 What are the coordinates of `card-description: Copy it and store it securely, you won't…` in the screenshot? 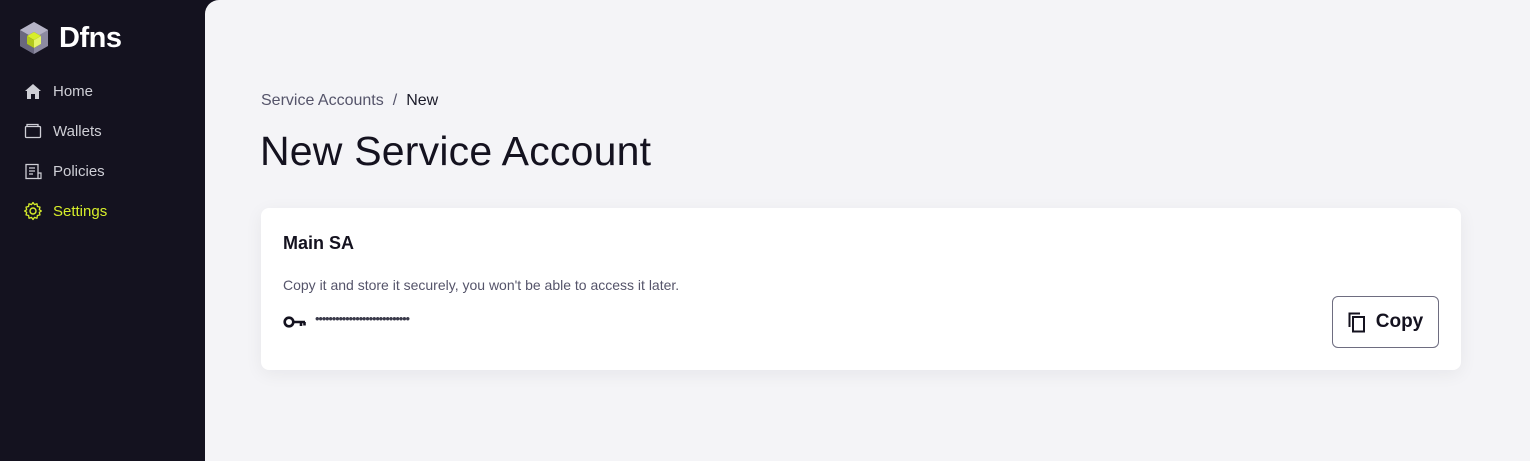 It's located at (481, 285).